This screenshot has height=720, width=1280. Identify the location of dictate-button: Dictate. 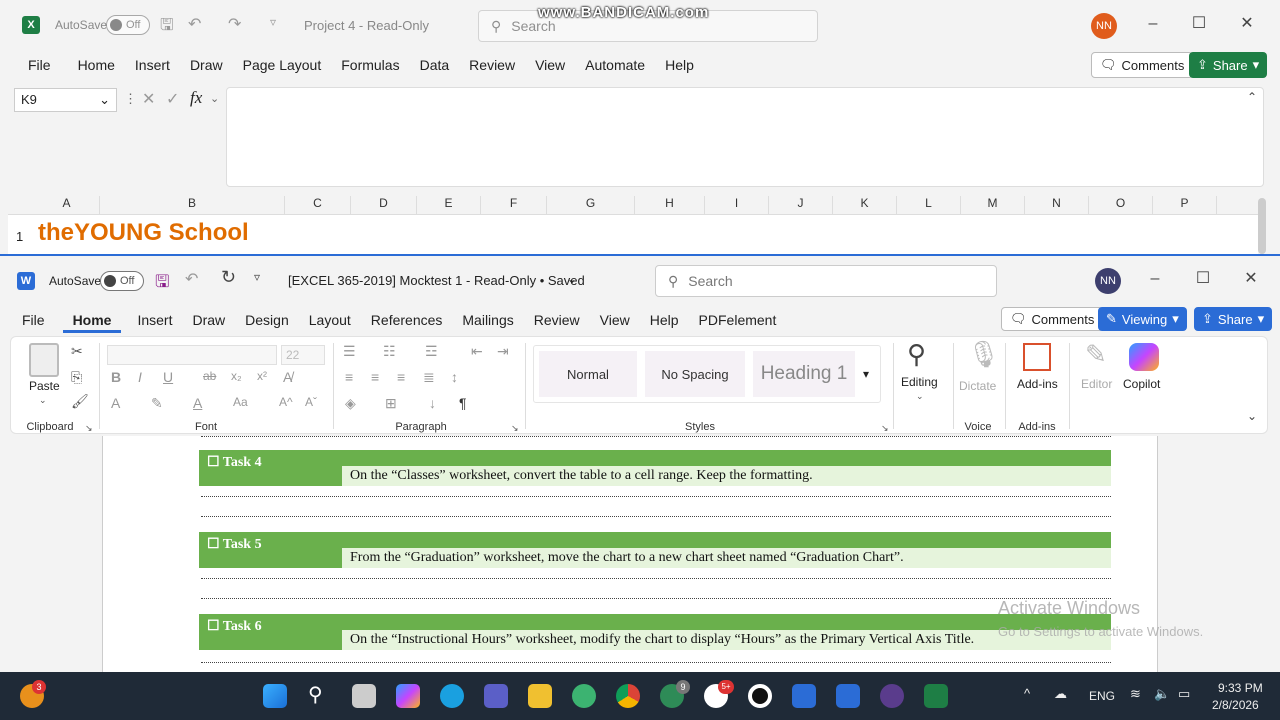
(977, 386).